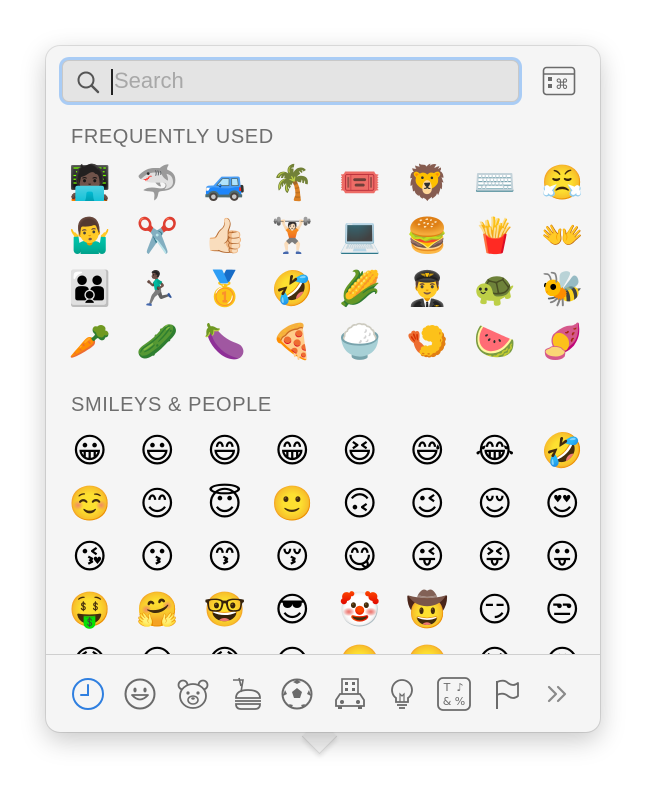  What do you see at coordinates (225, 609) in the screenshot?
I see `emoji-cell: 🤓` at bounding box center [225, 609].